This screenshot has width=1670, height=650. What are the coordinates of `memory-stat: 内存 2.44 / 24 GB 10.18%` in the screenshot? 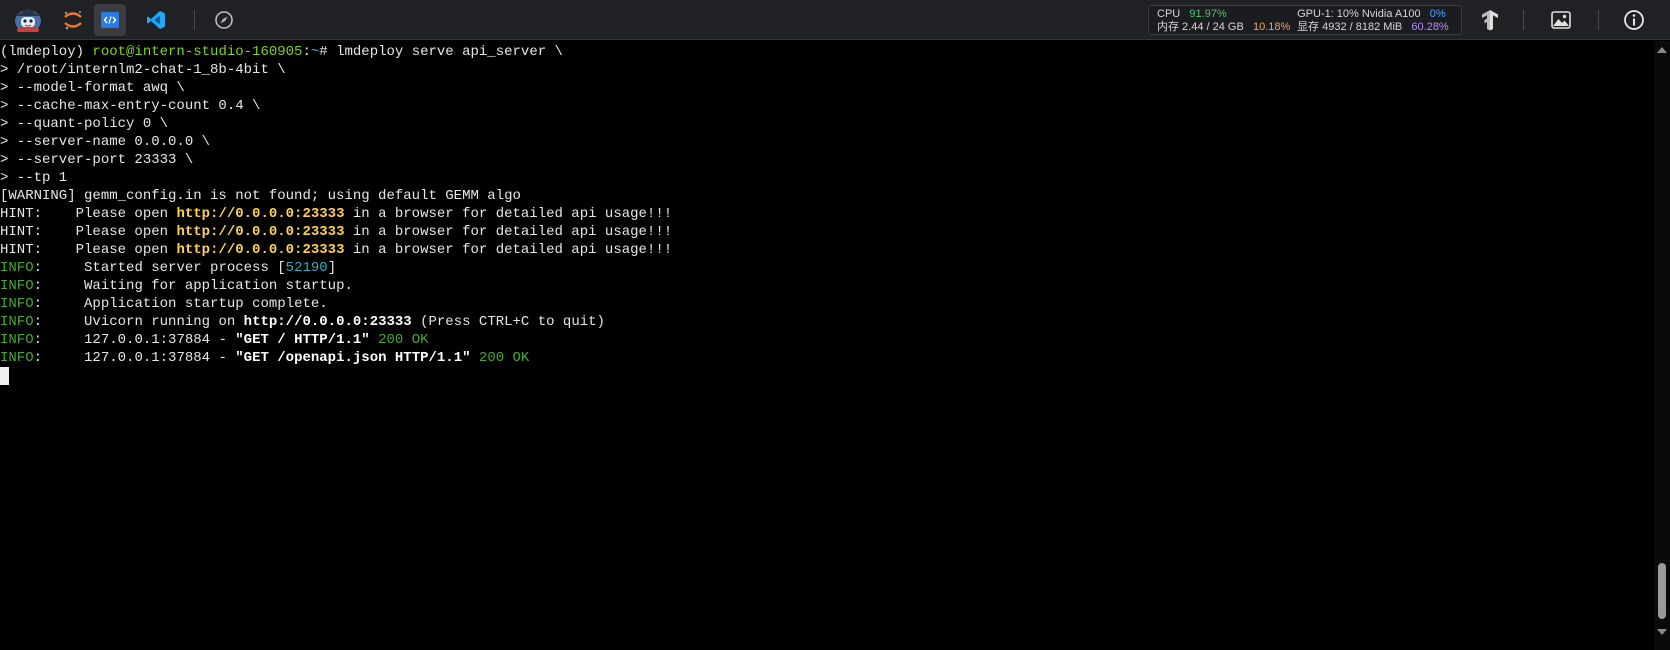 It's located at (1225, 27).